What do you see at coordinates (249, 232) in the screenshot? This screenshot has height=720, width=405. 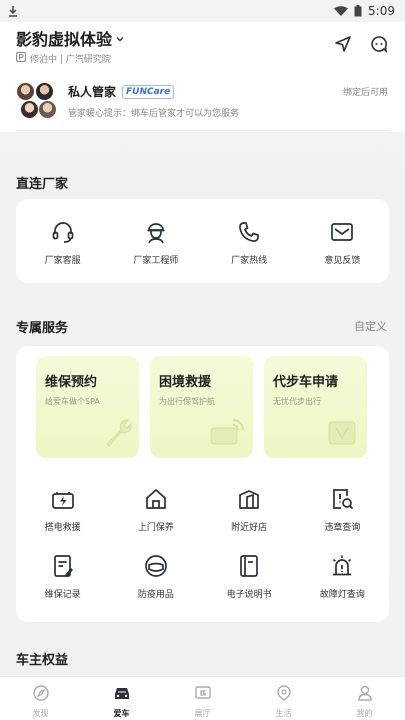 I see `phone-icon` at bounding box center [249, 232].